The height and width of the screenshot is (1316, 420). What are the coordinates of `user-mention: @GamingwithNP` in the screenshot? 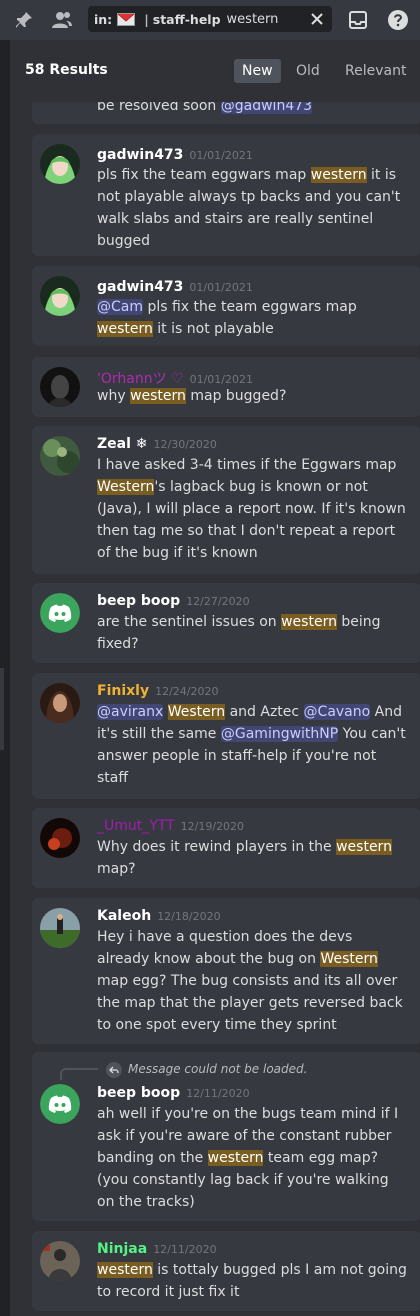 It's located at (279, 734).